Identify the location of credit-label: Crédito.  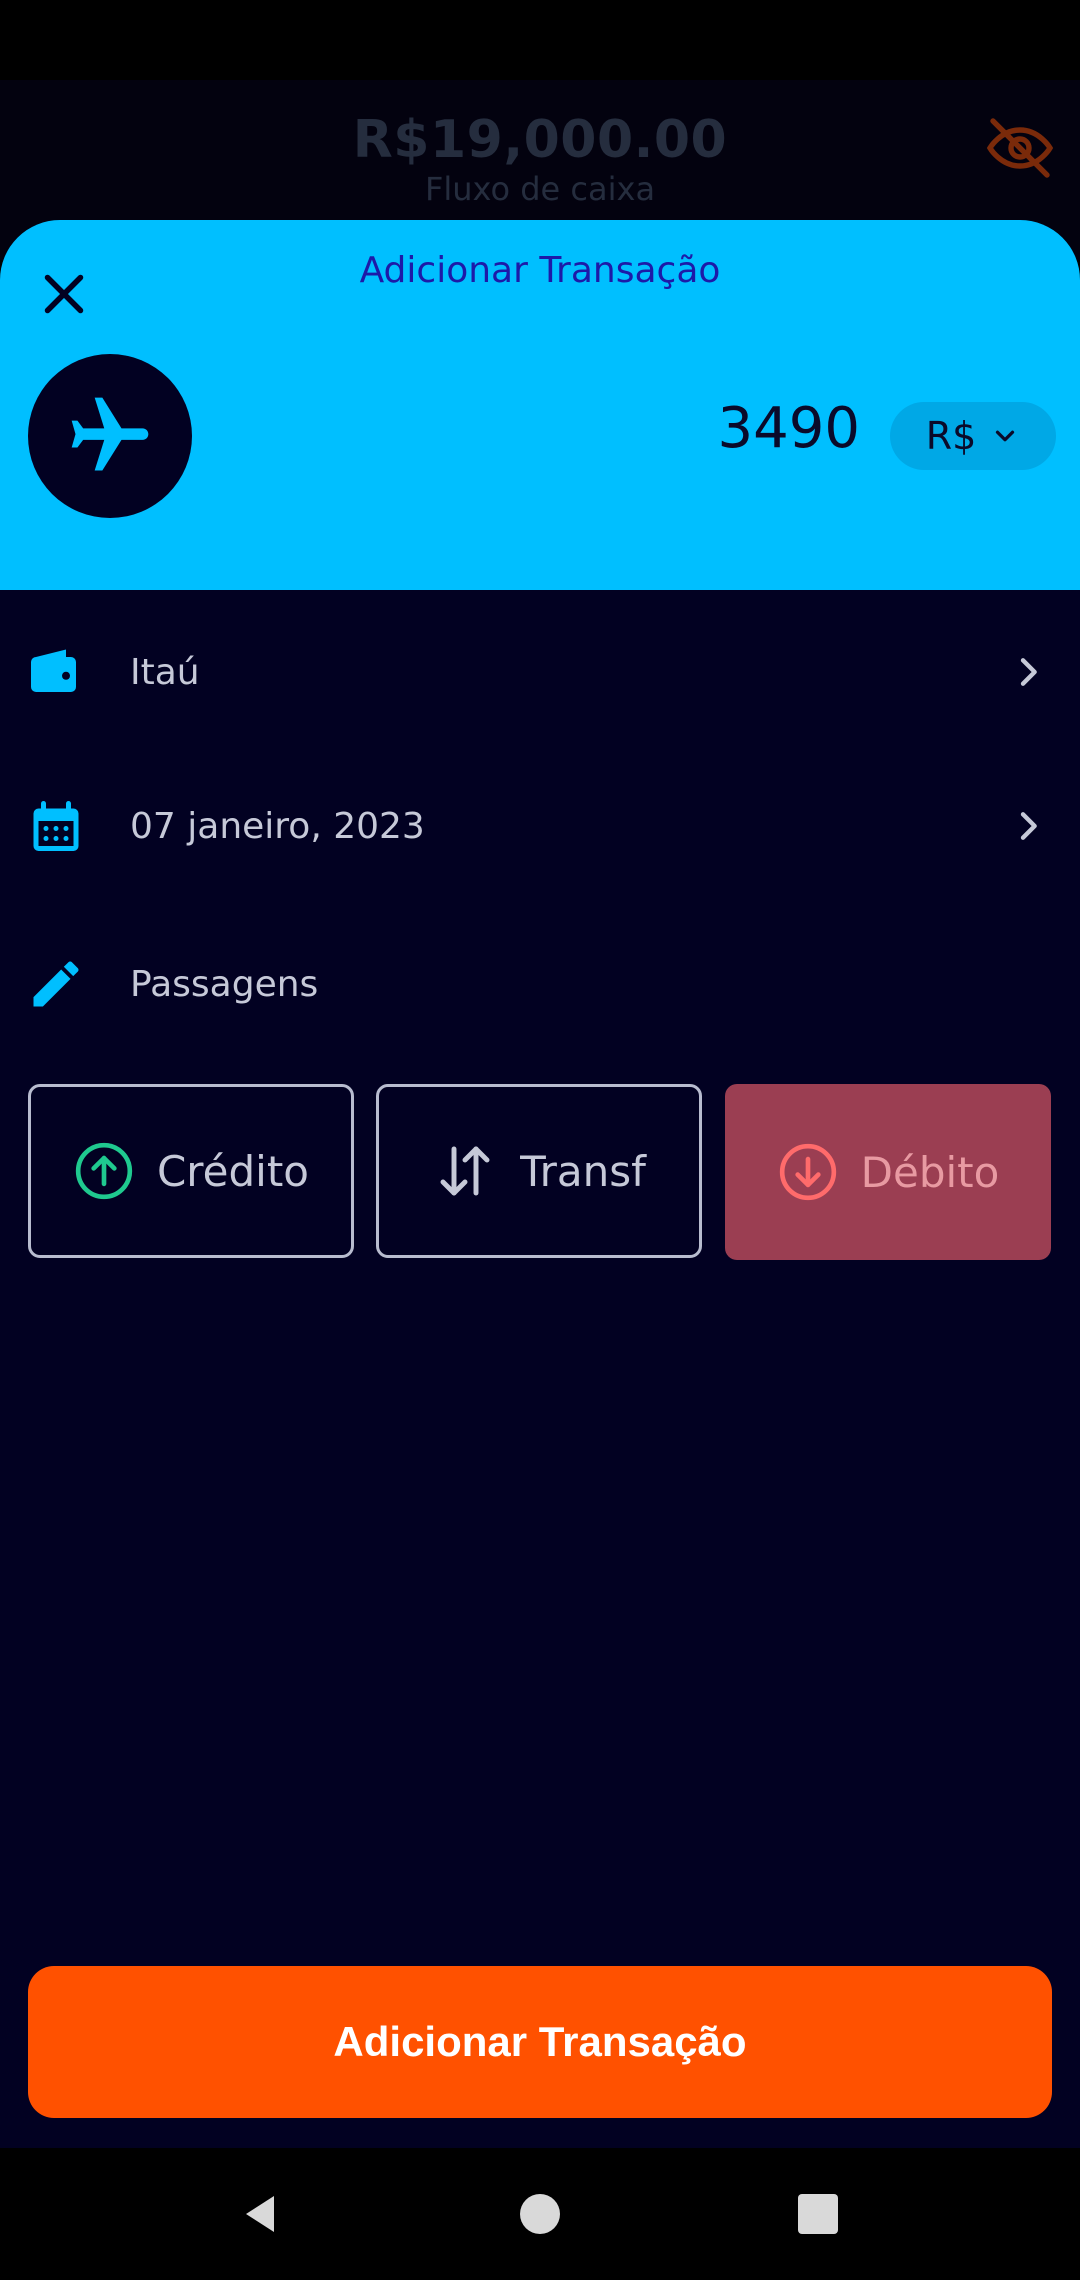
(232, 1171).